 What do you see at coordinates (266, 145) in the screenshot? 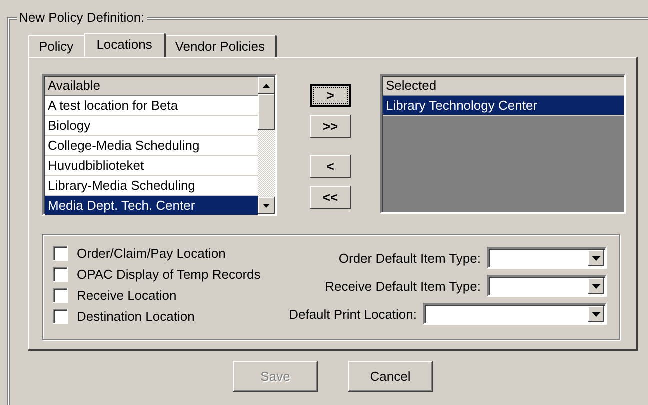
I see `scrollbar` at bounding box center [266, 145].